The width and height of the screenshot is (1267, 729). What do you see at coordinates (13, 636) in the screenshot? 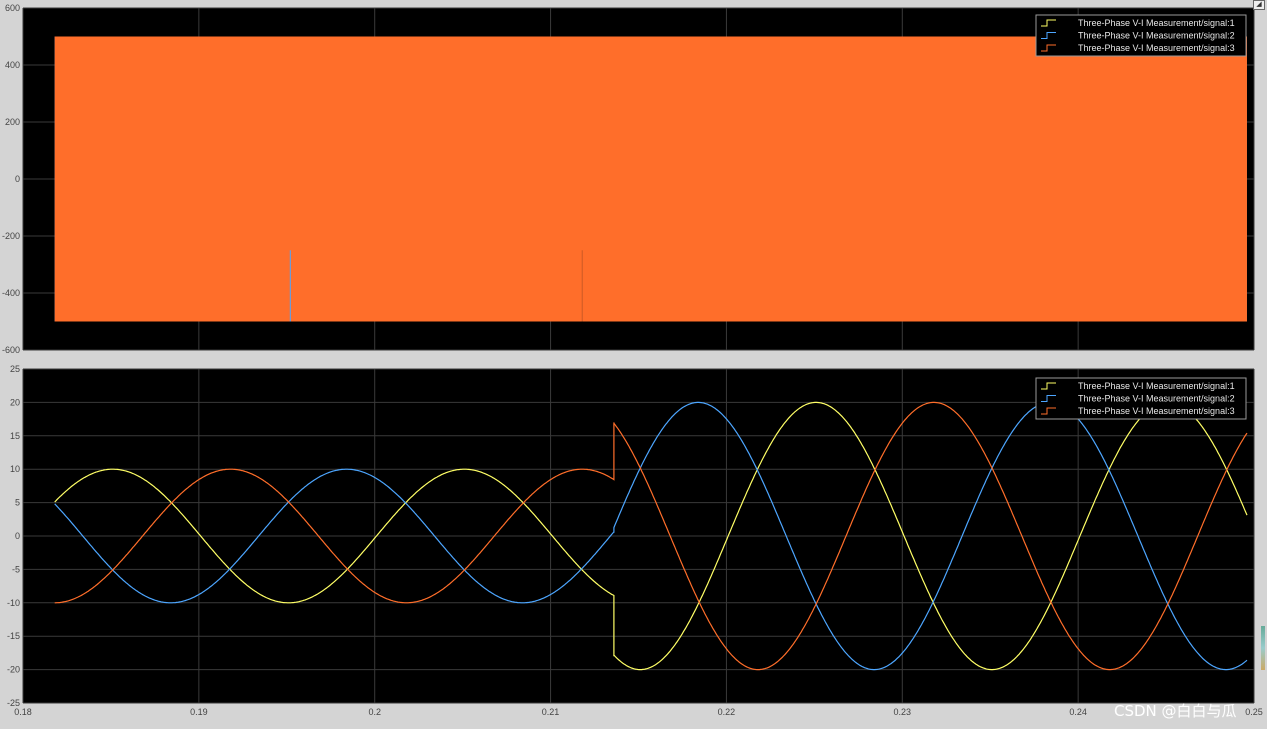
I see `y-tick-label: -15` at bounding box center [13, 636].